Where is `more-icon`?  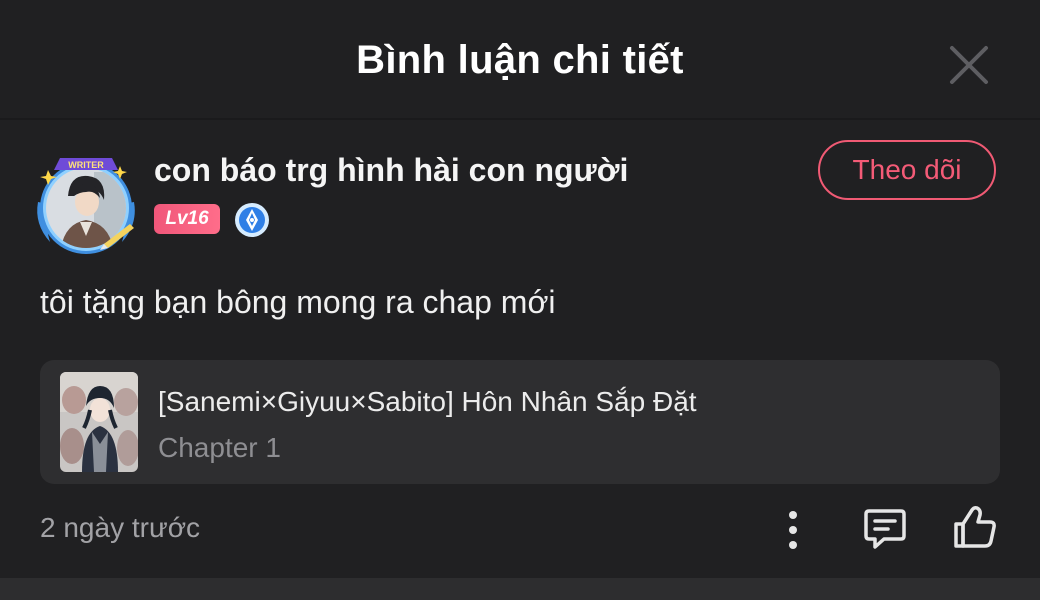 more-icon is located at coordinates (793, 530).